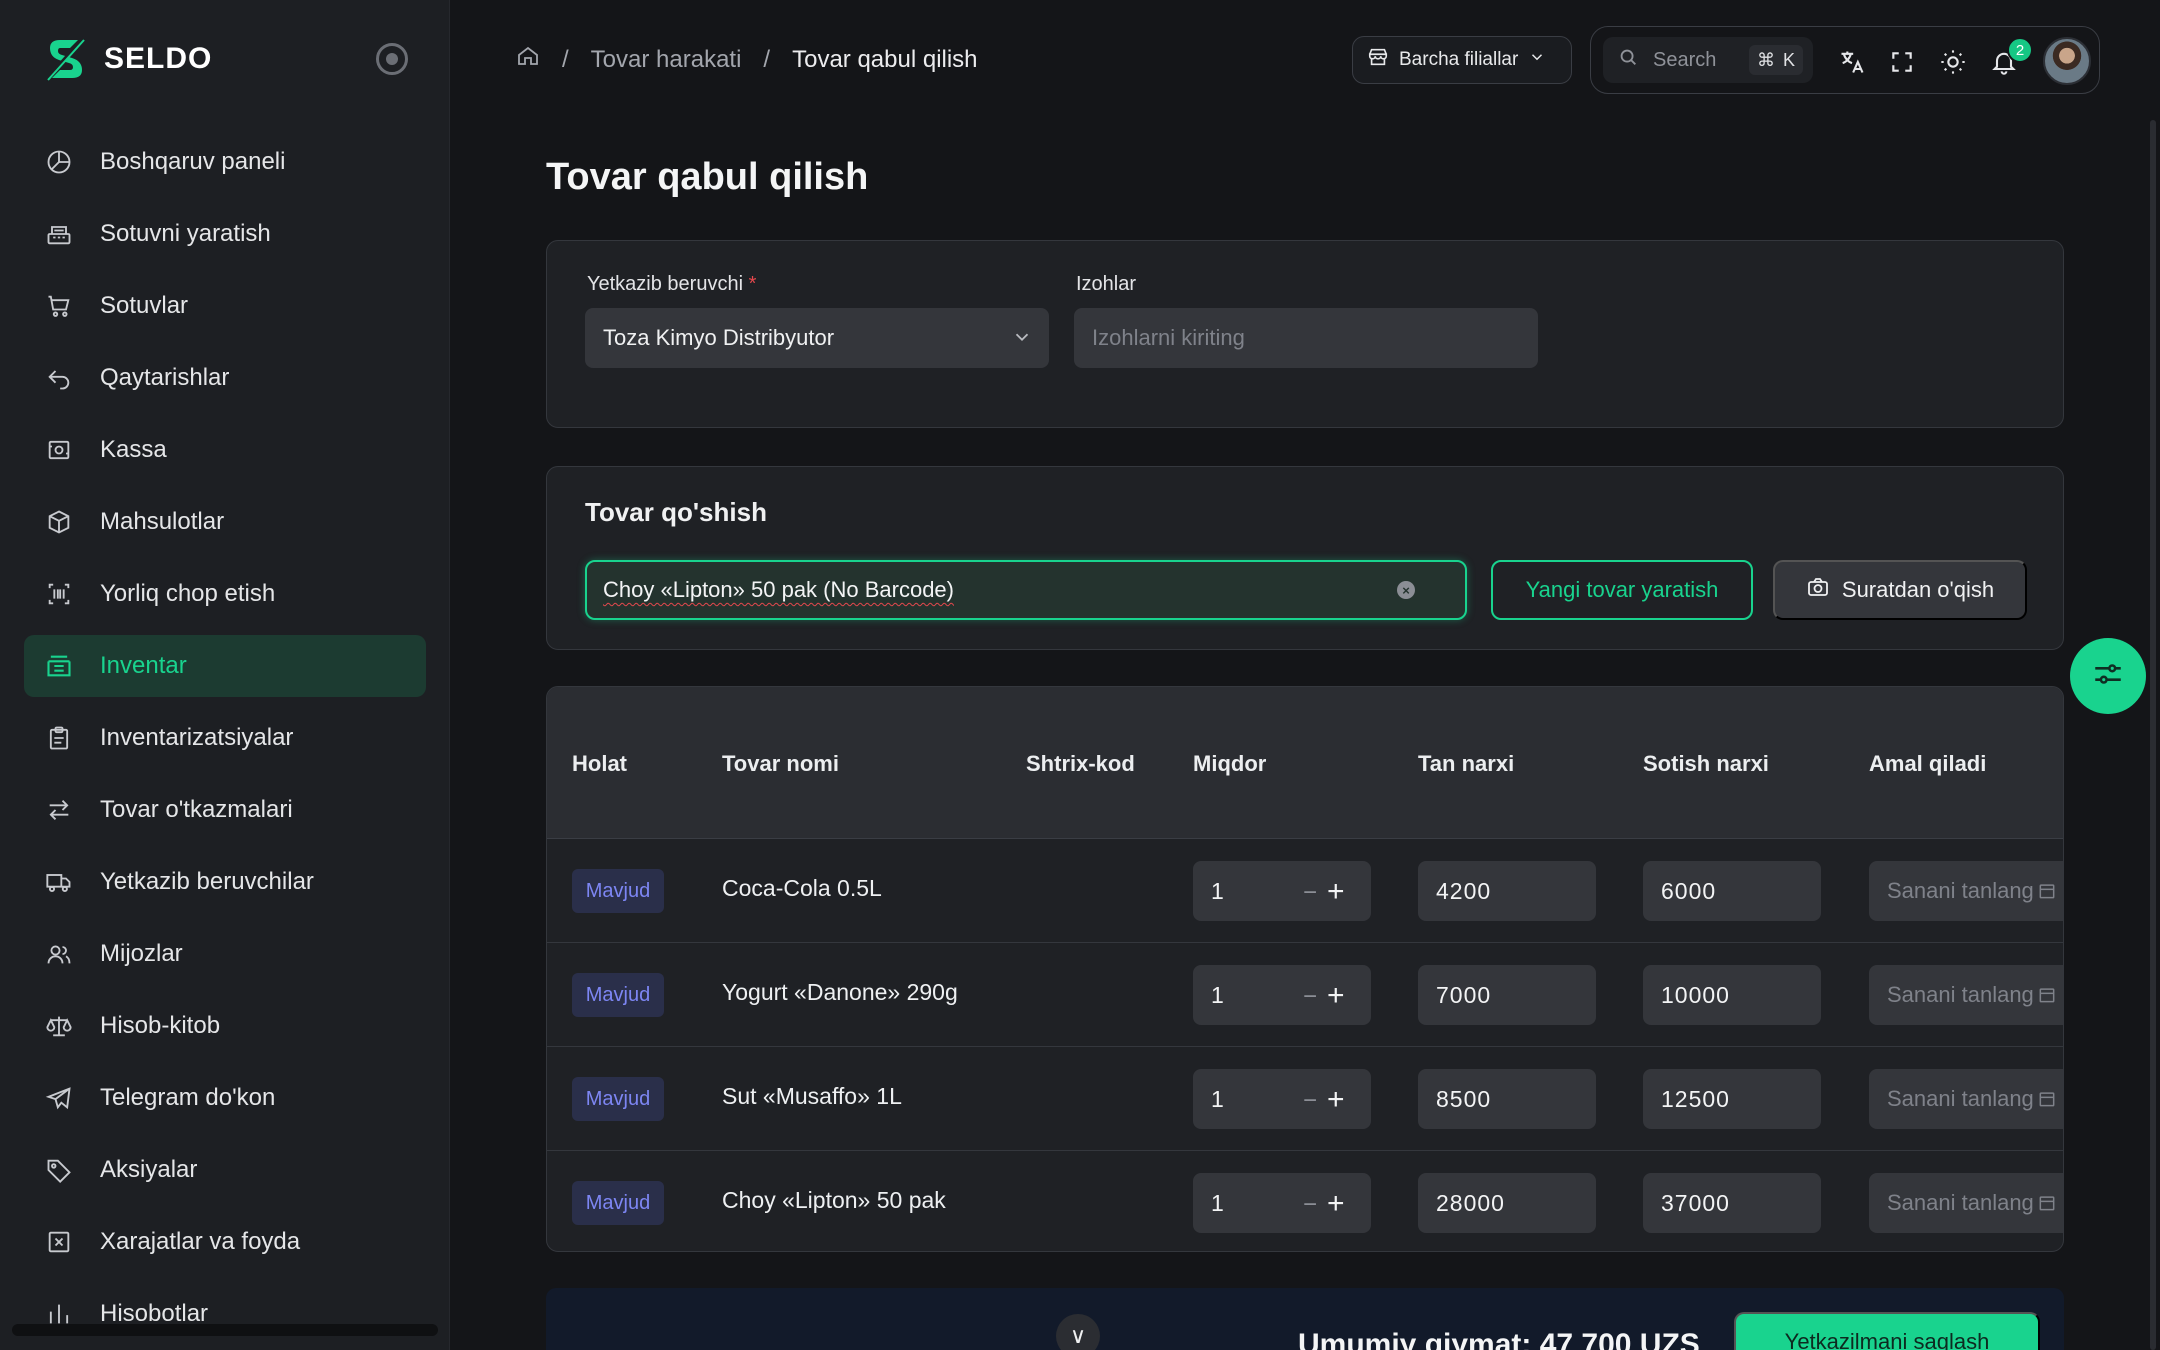 The width and height of the screenshot is (2160, 1350). Describe the element at coordinates (1507, 995) in the screenshot. I see `cost-price-input: 7000` at that location.